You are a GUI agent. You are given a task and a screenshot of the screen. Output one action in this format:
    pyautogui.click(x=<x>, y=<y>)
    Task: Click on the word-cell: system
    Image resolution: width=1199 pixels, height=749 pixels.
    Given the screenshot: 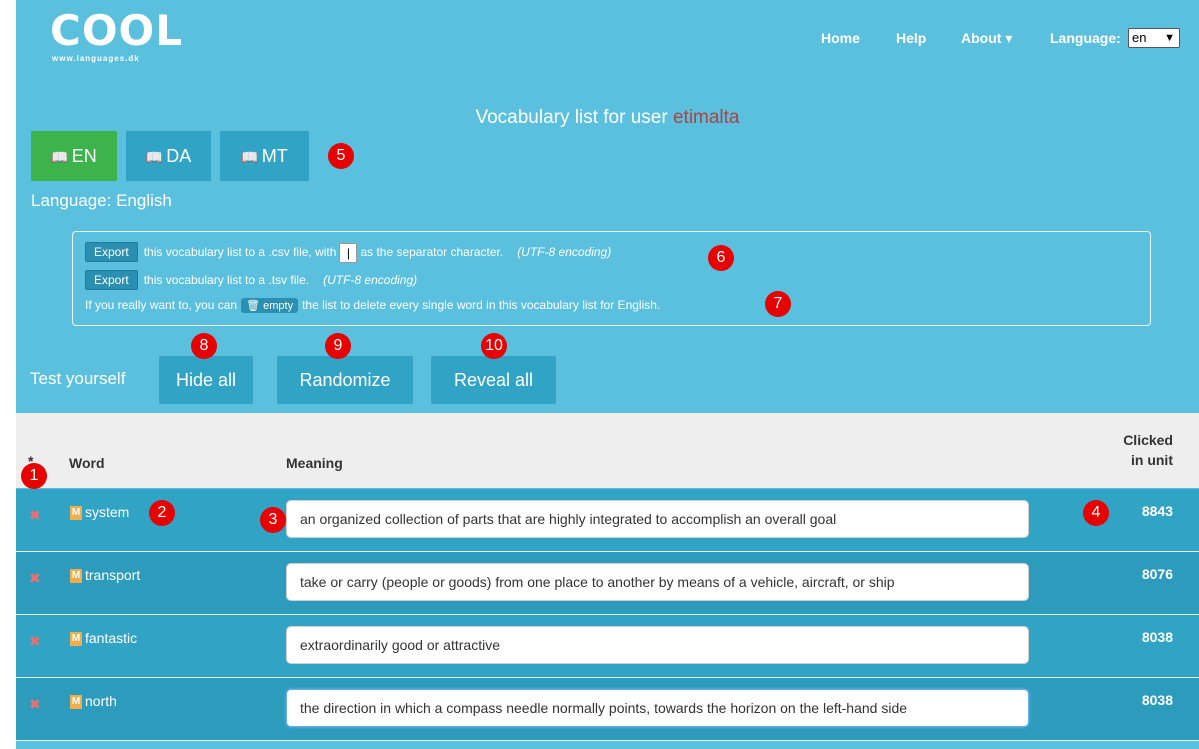 What is the action you would take?
    pyautogui.click(x=107, y=512)
    